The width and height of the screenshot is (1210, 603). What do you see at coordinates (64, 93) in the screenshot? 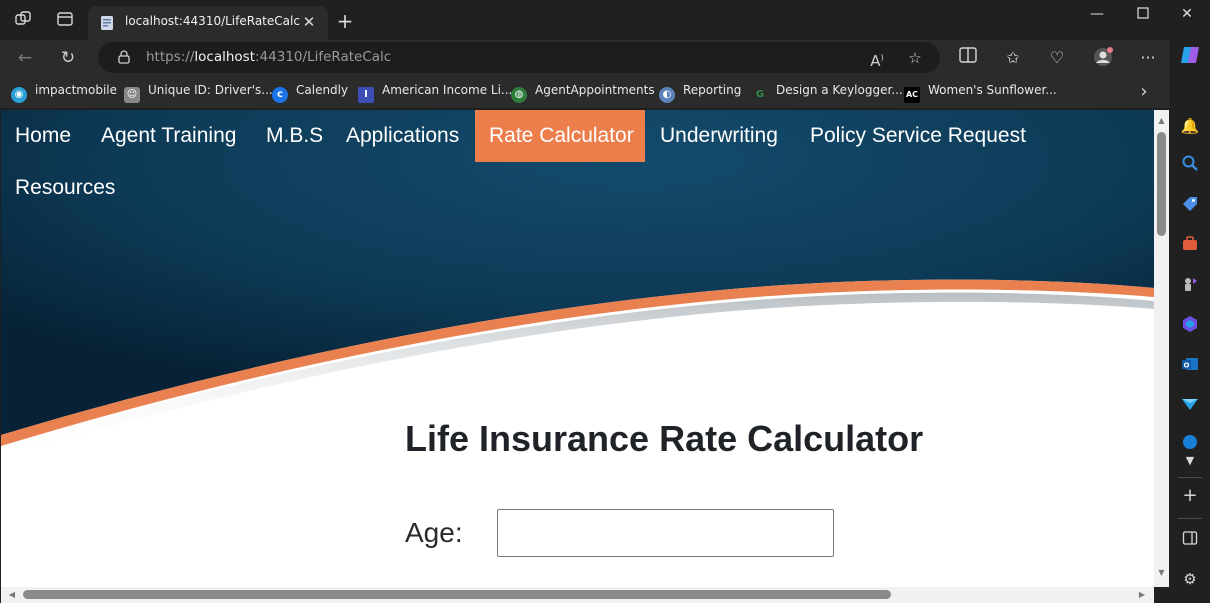
I see `favorite-item: ◉ impactmobile` at bounding box center [64, 93].